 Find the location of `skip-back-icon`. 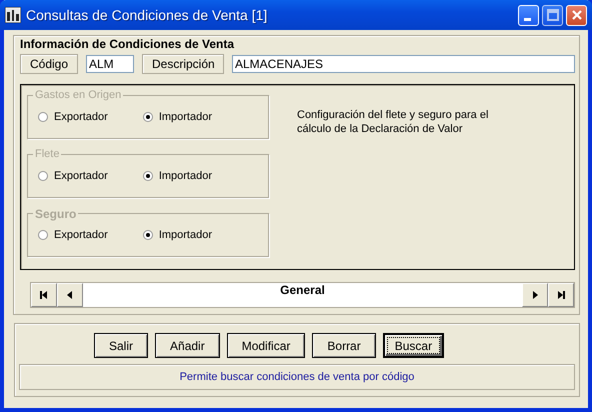

skip-back-icon is located at coordinates (44, 295).